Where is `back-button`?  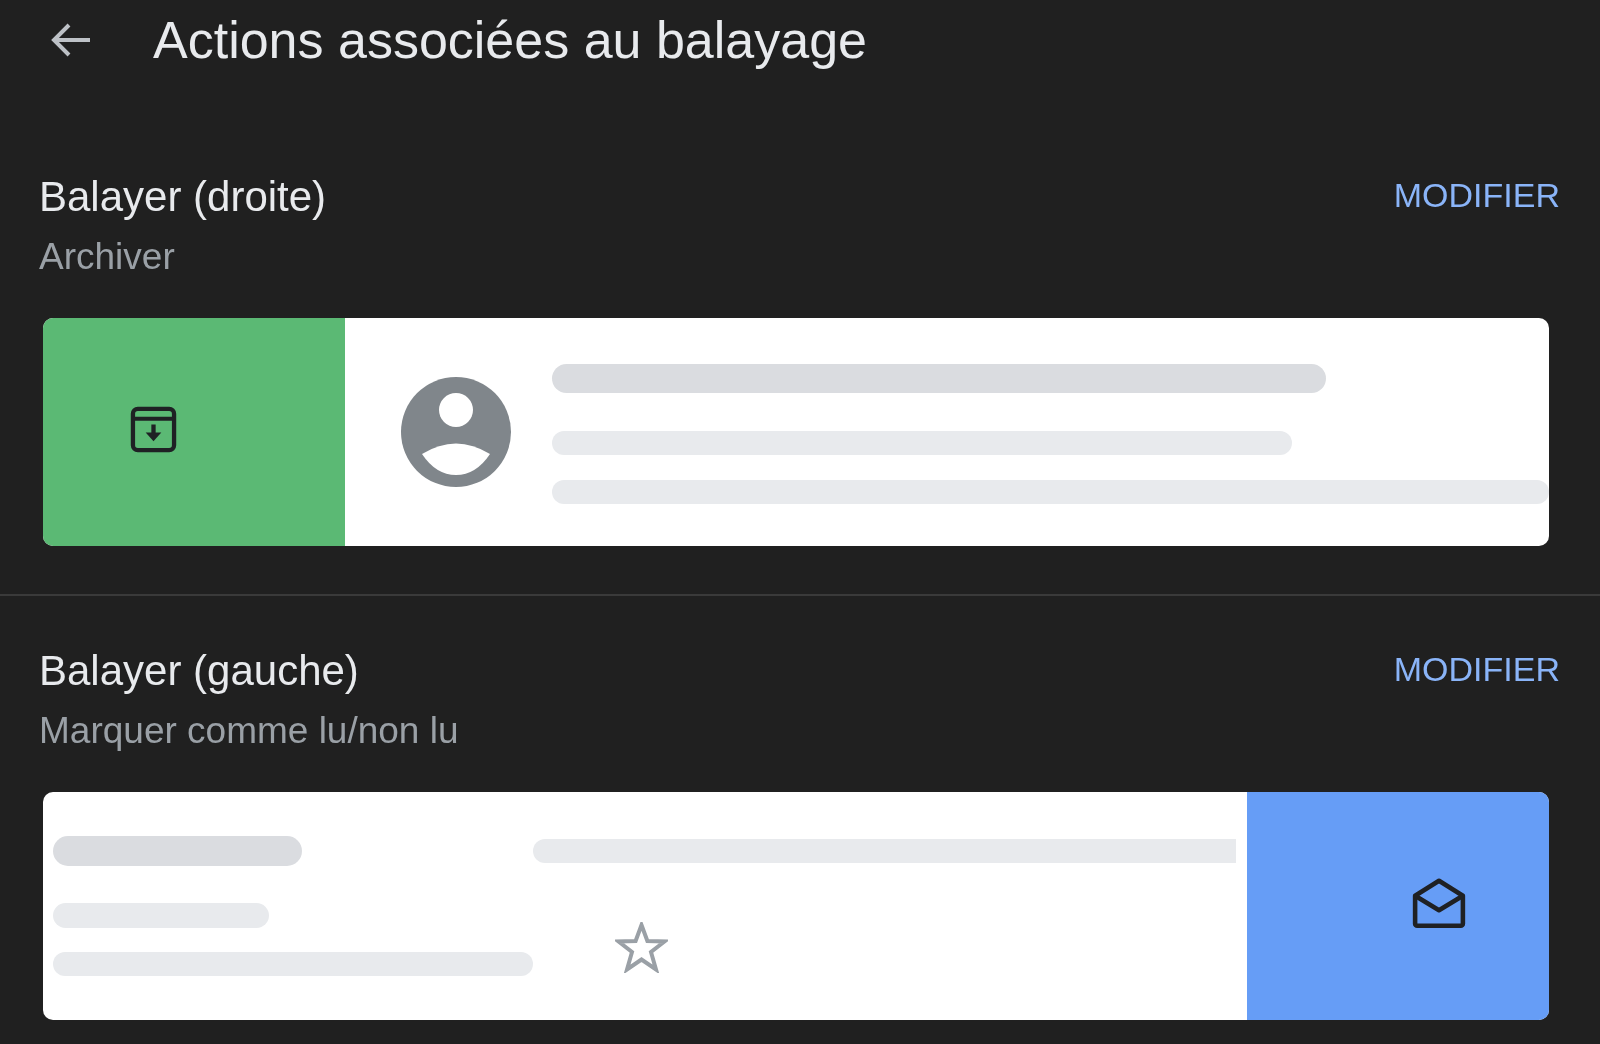 back-button is located at coordinates (70, 40).